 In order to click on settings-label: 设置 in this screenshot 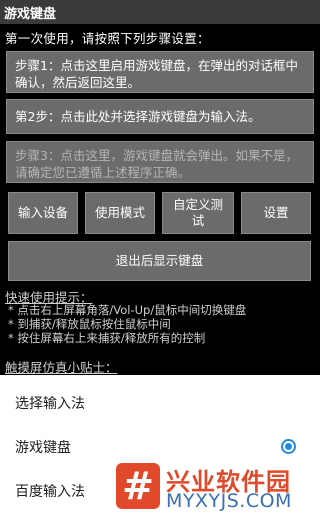, I will do `click(276, 212)`.